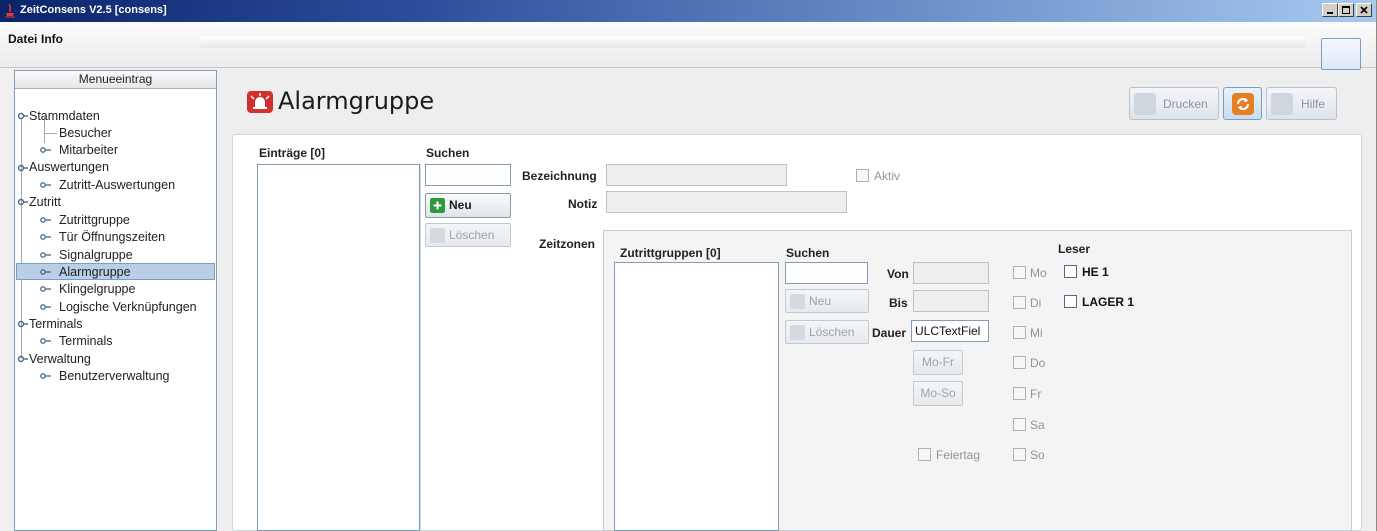 The image size is (1377, 531). Describe the element at coordinates (85, 133) in the screenshot. I see `tree-item-besucher: Besucher` at that location.